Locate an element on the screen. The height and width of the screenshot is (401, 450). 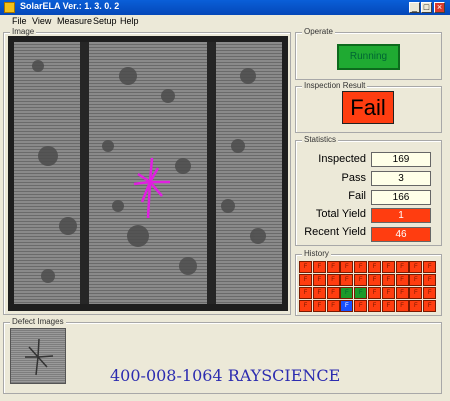
history-cell-current: F is located at coordinates (347, 306).